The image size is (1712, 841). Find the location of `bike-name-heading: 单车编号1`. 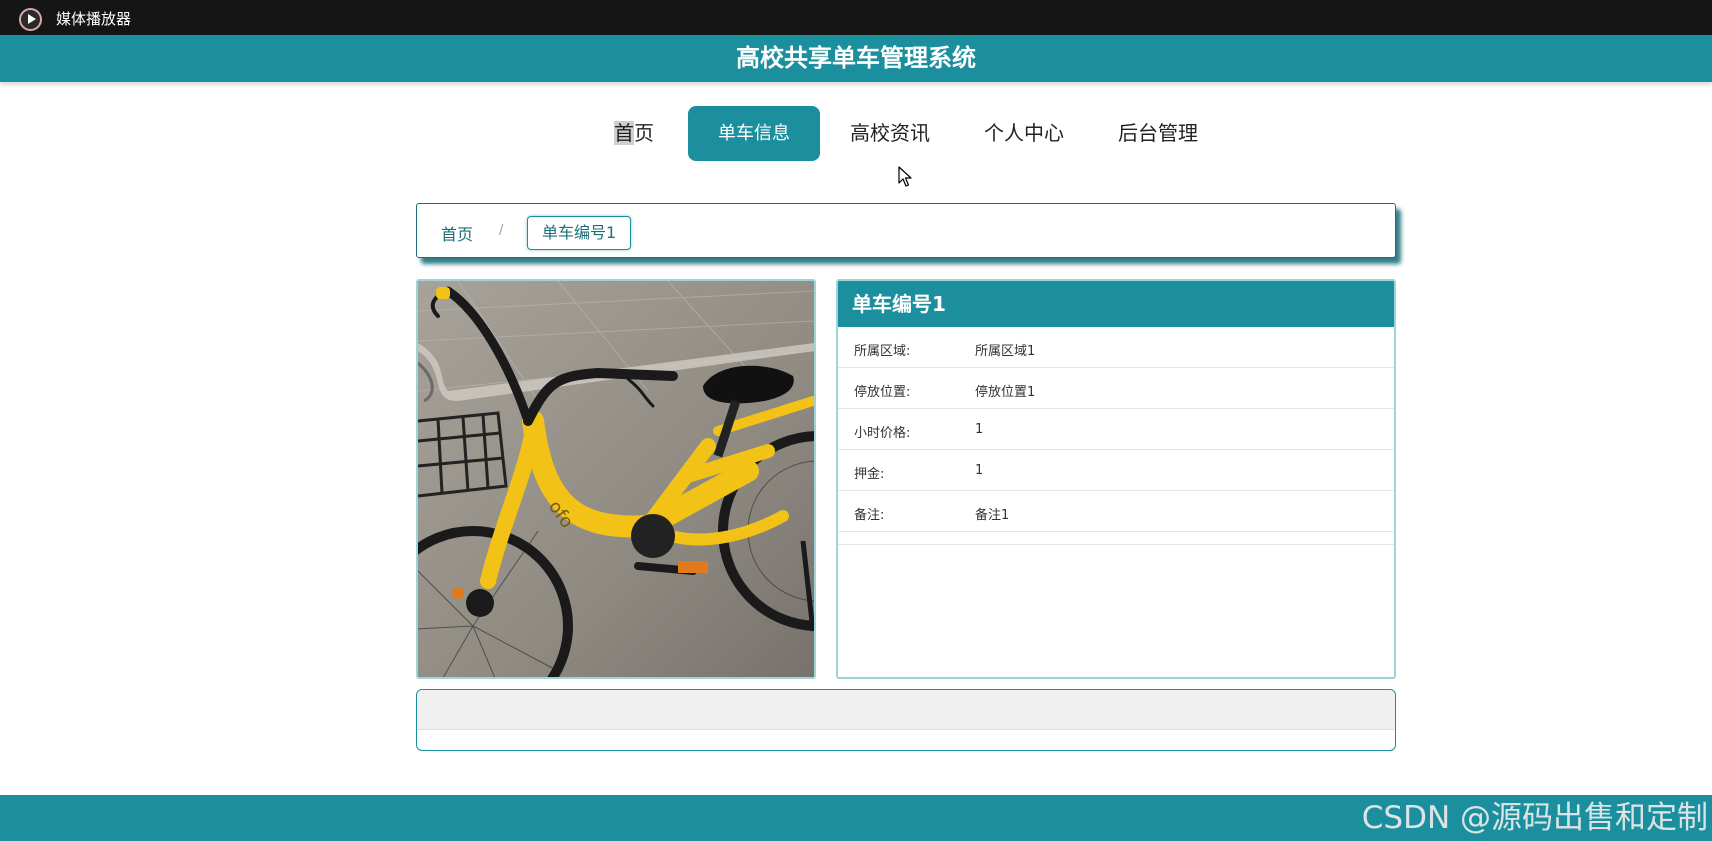

bike-name-heading: 单车编号1 is located at coordinates (1116, 304).